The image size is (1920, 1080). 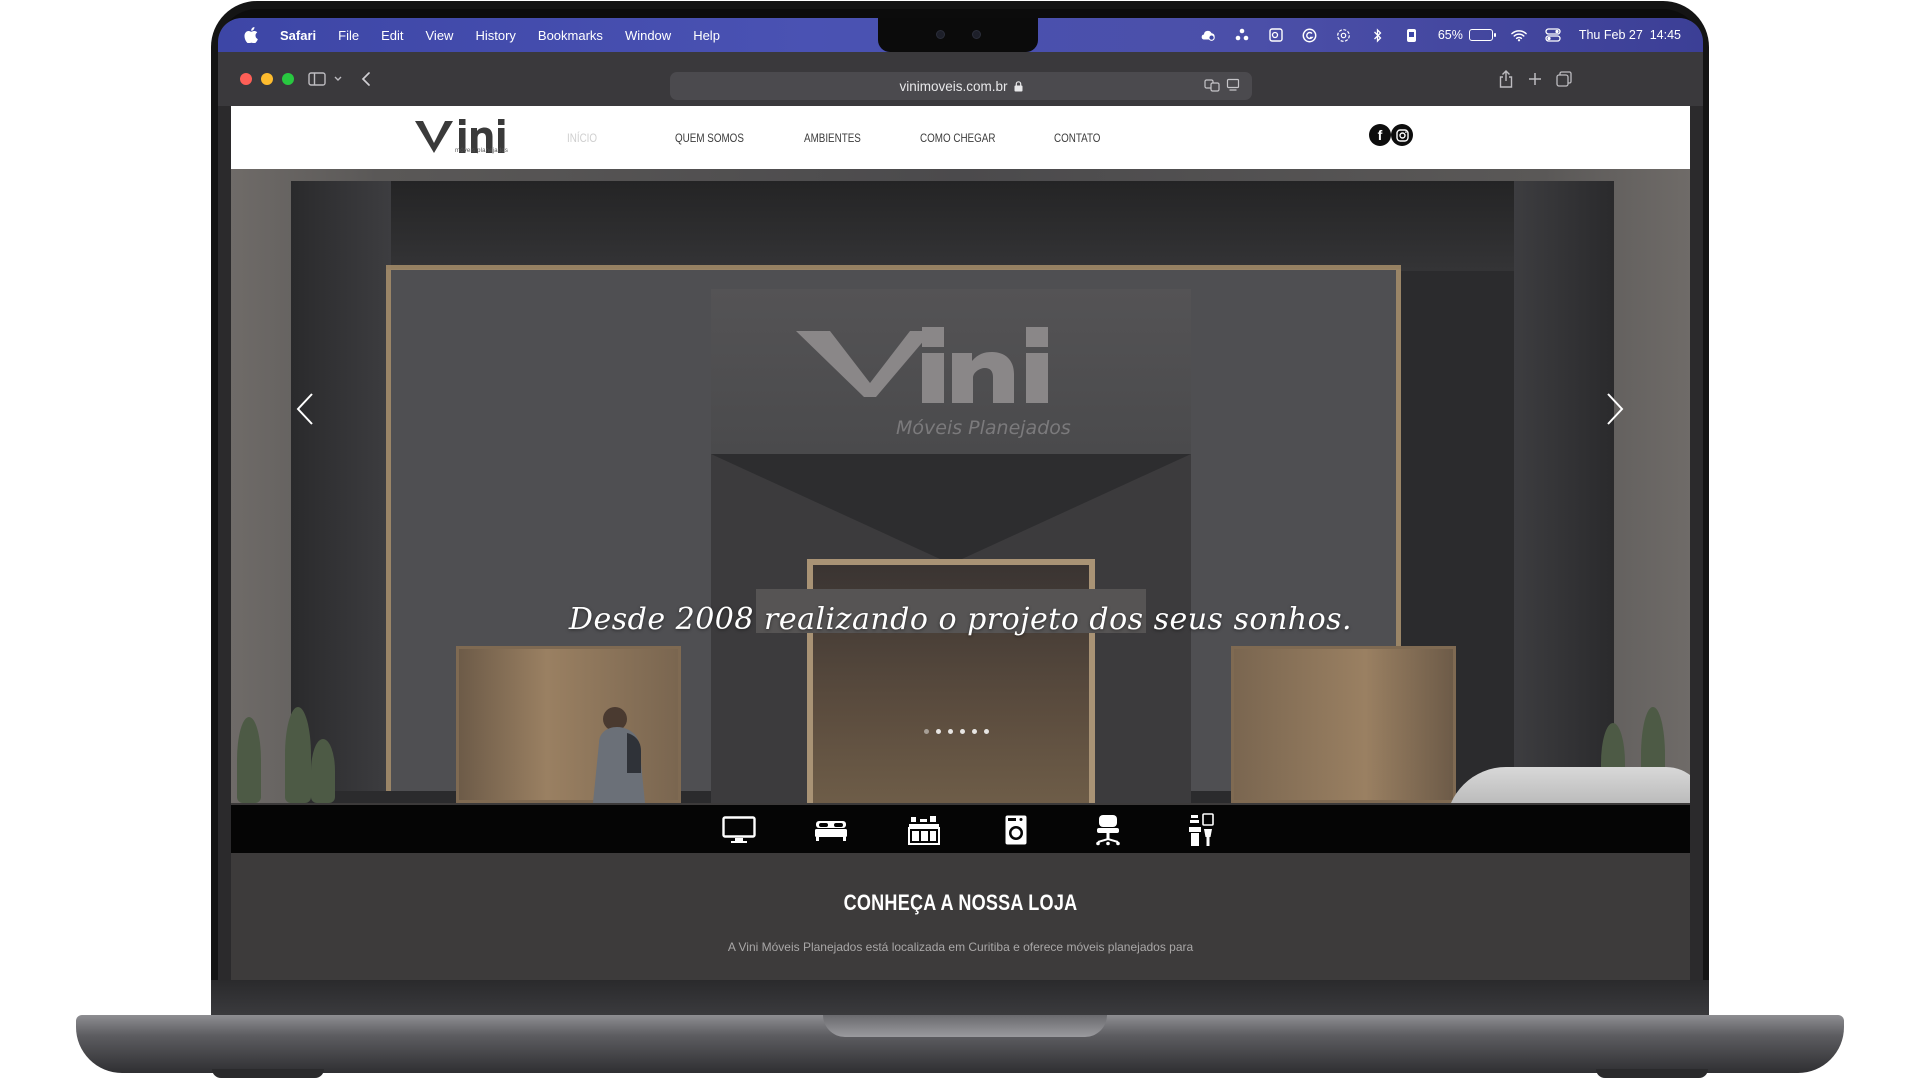 What do you see at coordinates (1506, 79) in the screenshot?
I see `share-icon` at bounding box center [1506, 79].